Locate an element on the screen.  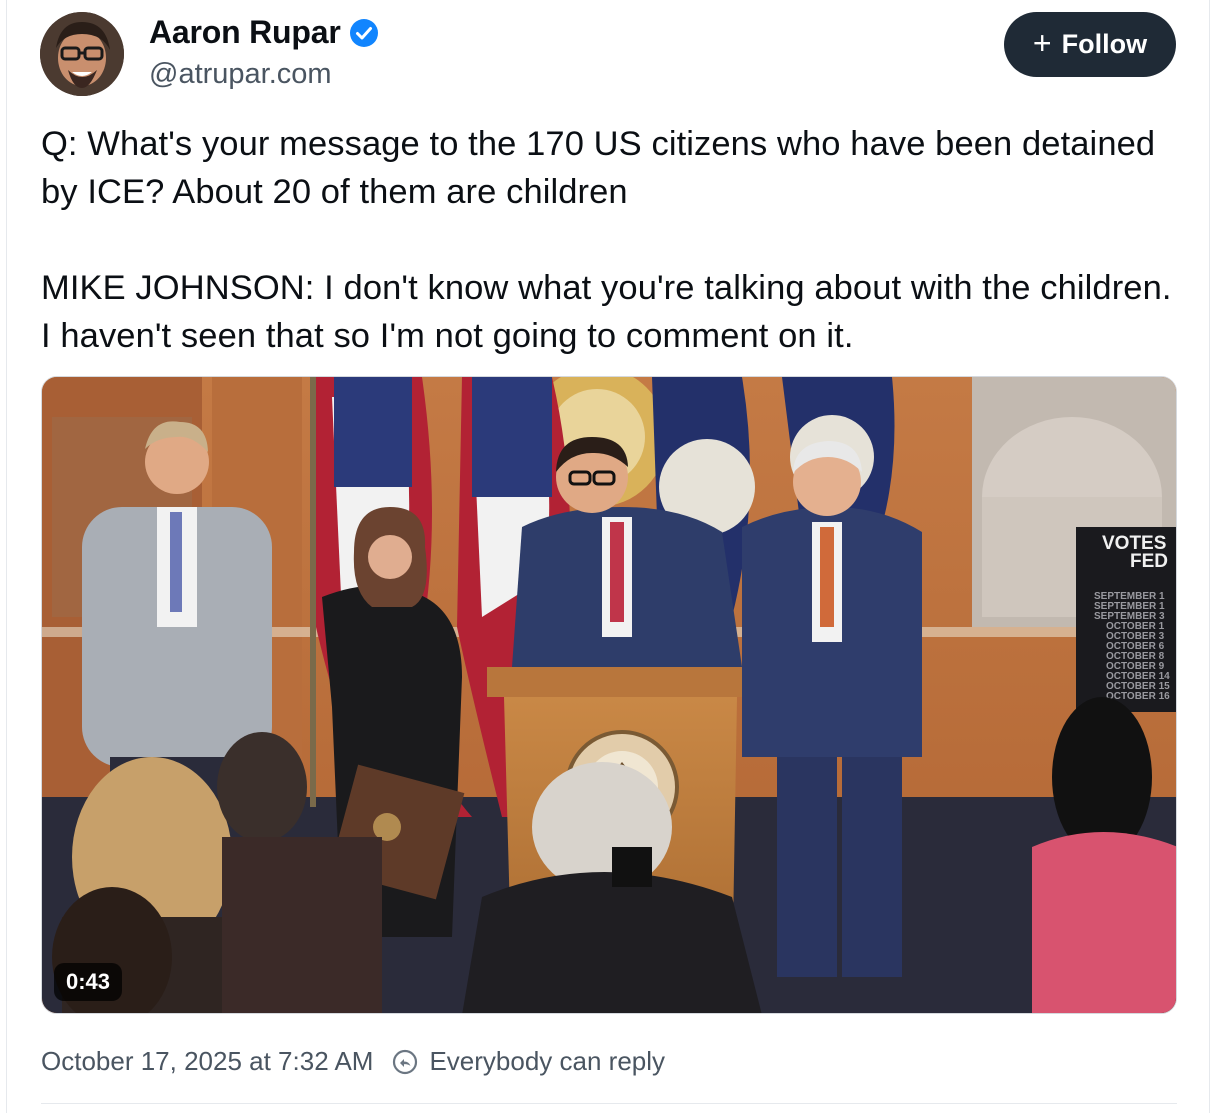
author-handle: @atrupar.com is located at coordinates (240, 74).